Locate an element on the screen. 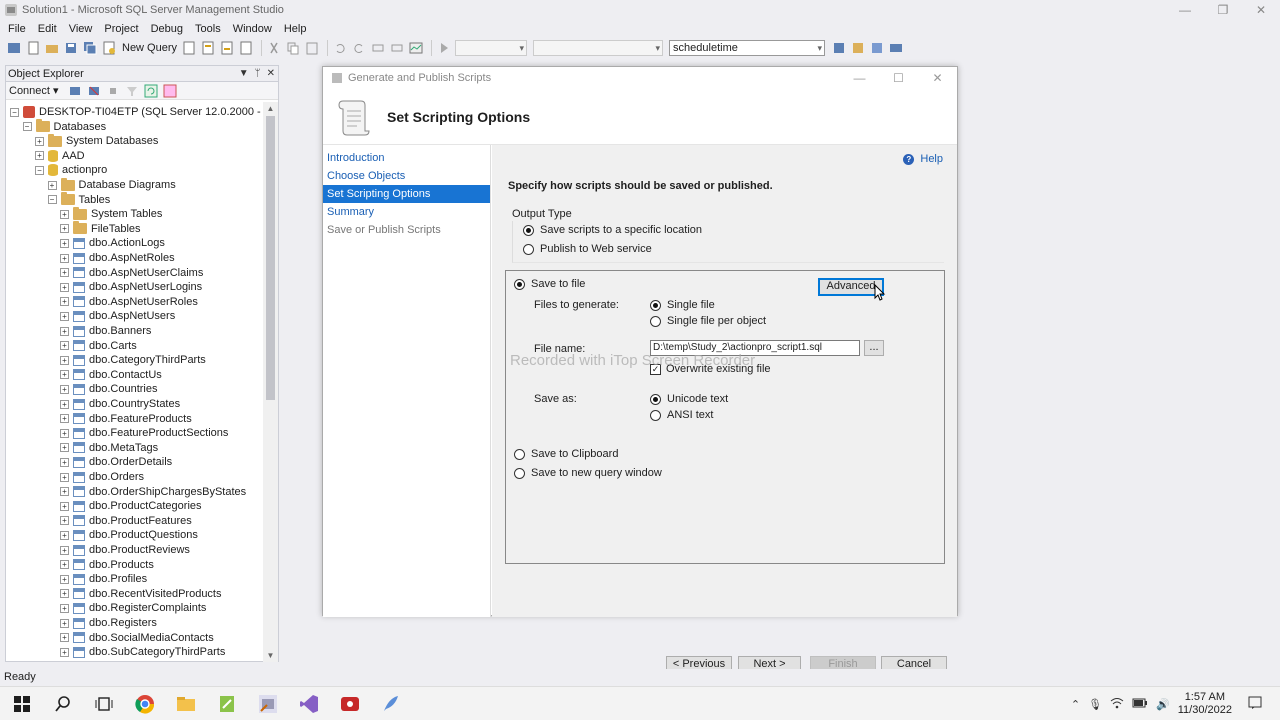 This screenshot has height=720, width=1280. database-query-icon is located at coordinates (189, 48).